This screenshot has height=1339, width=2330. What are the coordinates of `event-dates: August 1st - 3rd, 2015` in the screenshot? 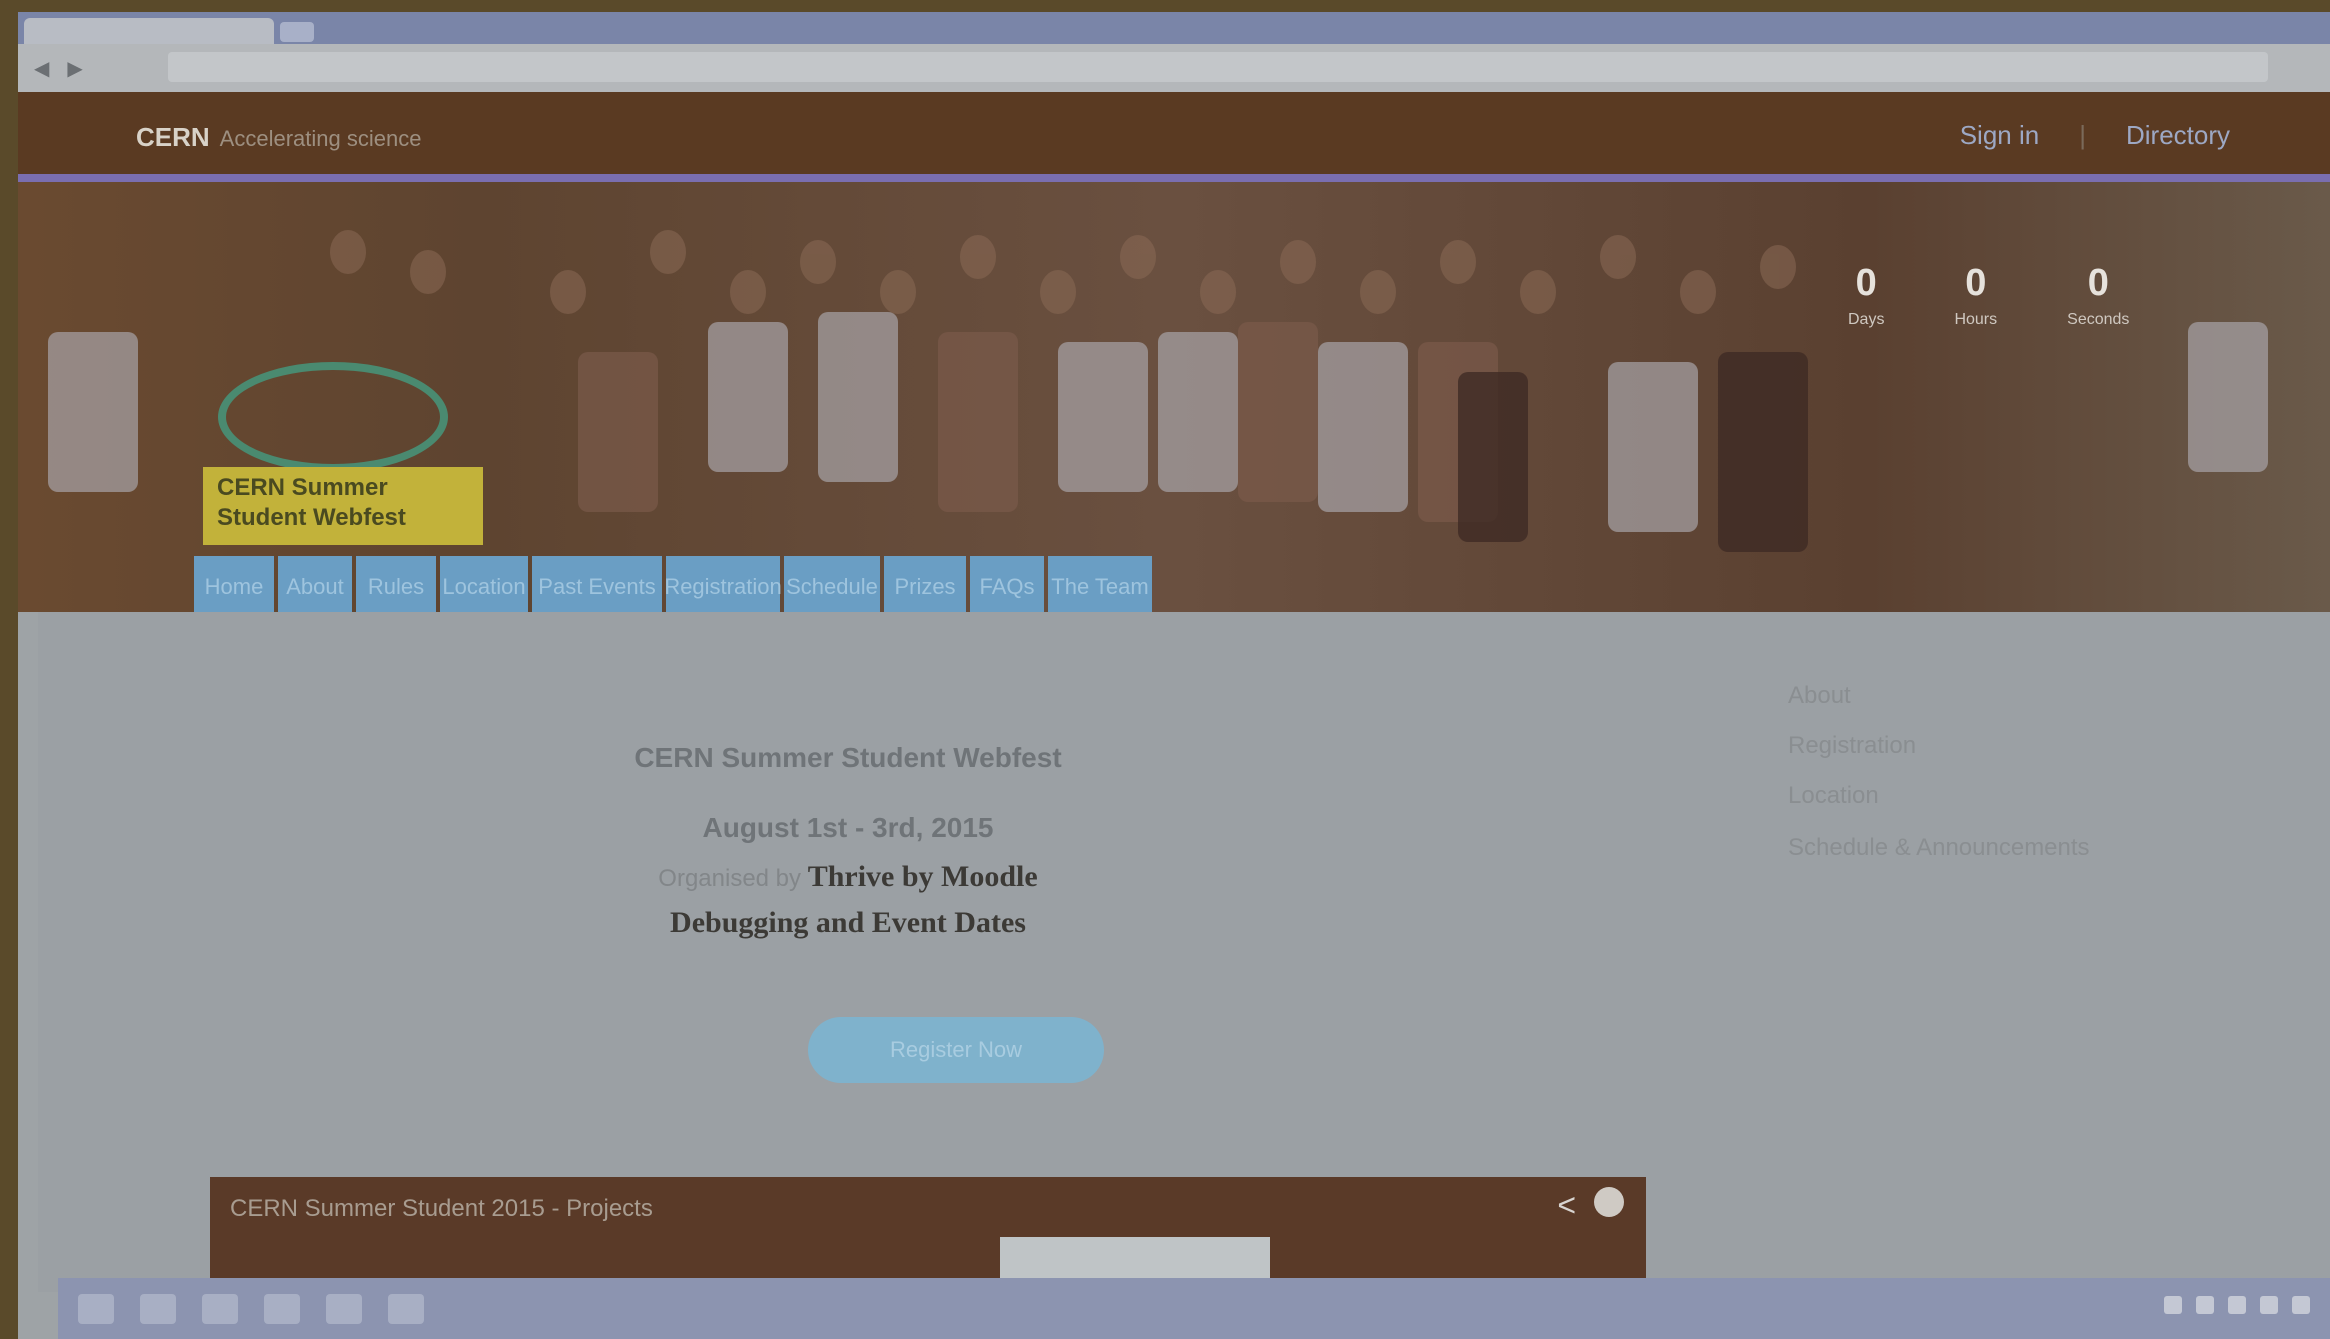 It's located at (848, 827).